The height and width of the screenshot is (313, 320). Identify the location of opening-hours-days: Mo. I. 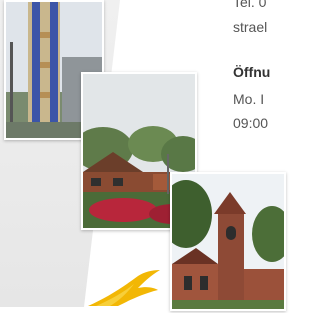
(249, 99).